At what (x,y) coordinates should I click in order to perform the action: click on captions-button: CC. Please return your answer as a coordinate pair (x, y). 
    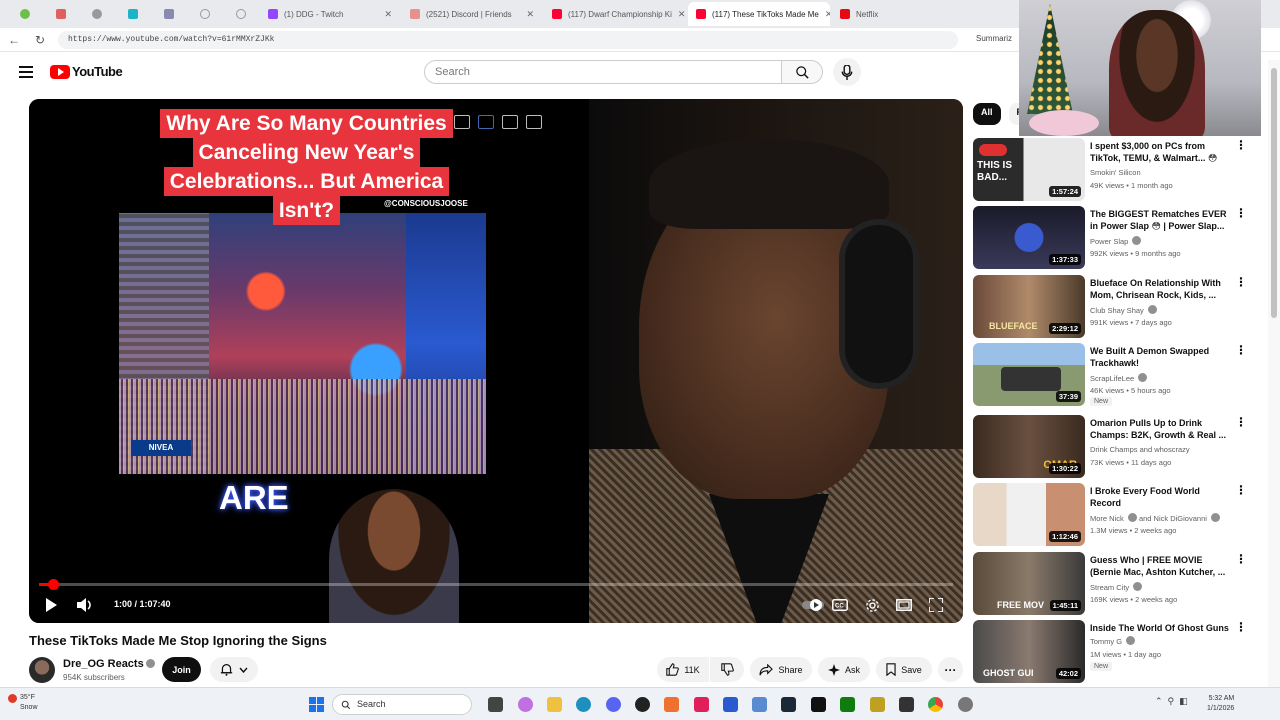
    Looking at the image, I should click on (840, 605).